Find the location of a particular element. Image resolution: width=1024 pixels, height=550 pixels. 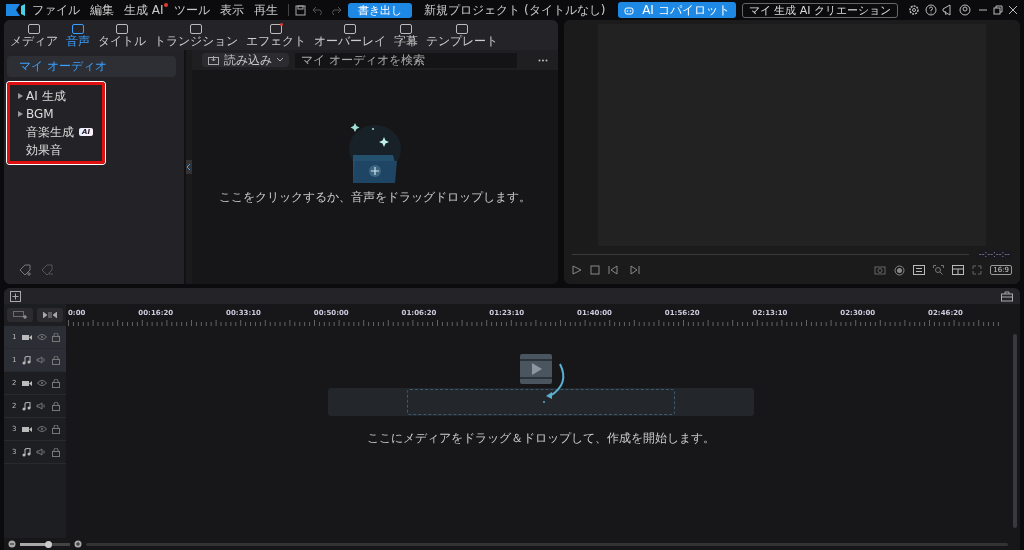

library-tab: タイトル is located at coordinates (122, 35).